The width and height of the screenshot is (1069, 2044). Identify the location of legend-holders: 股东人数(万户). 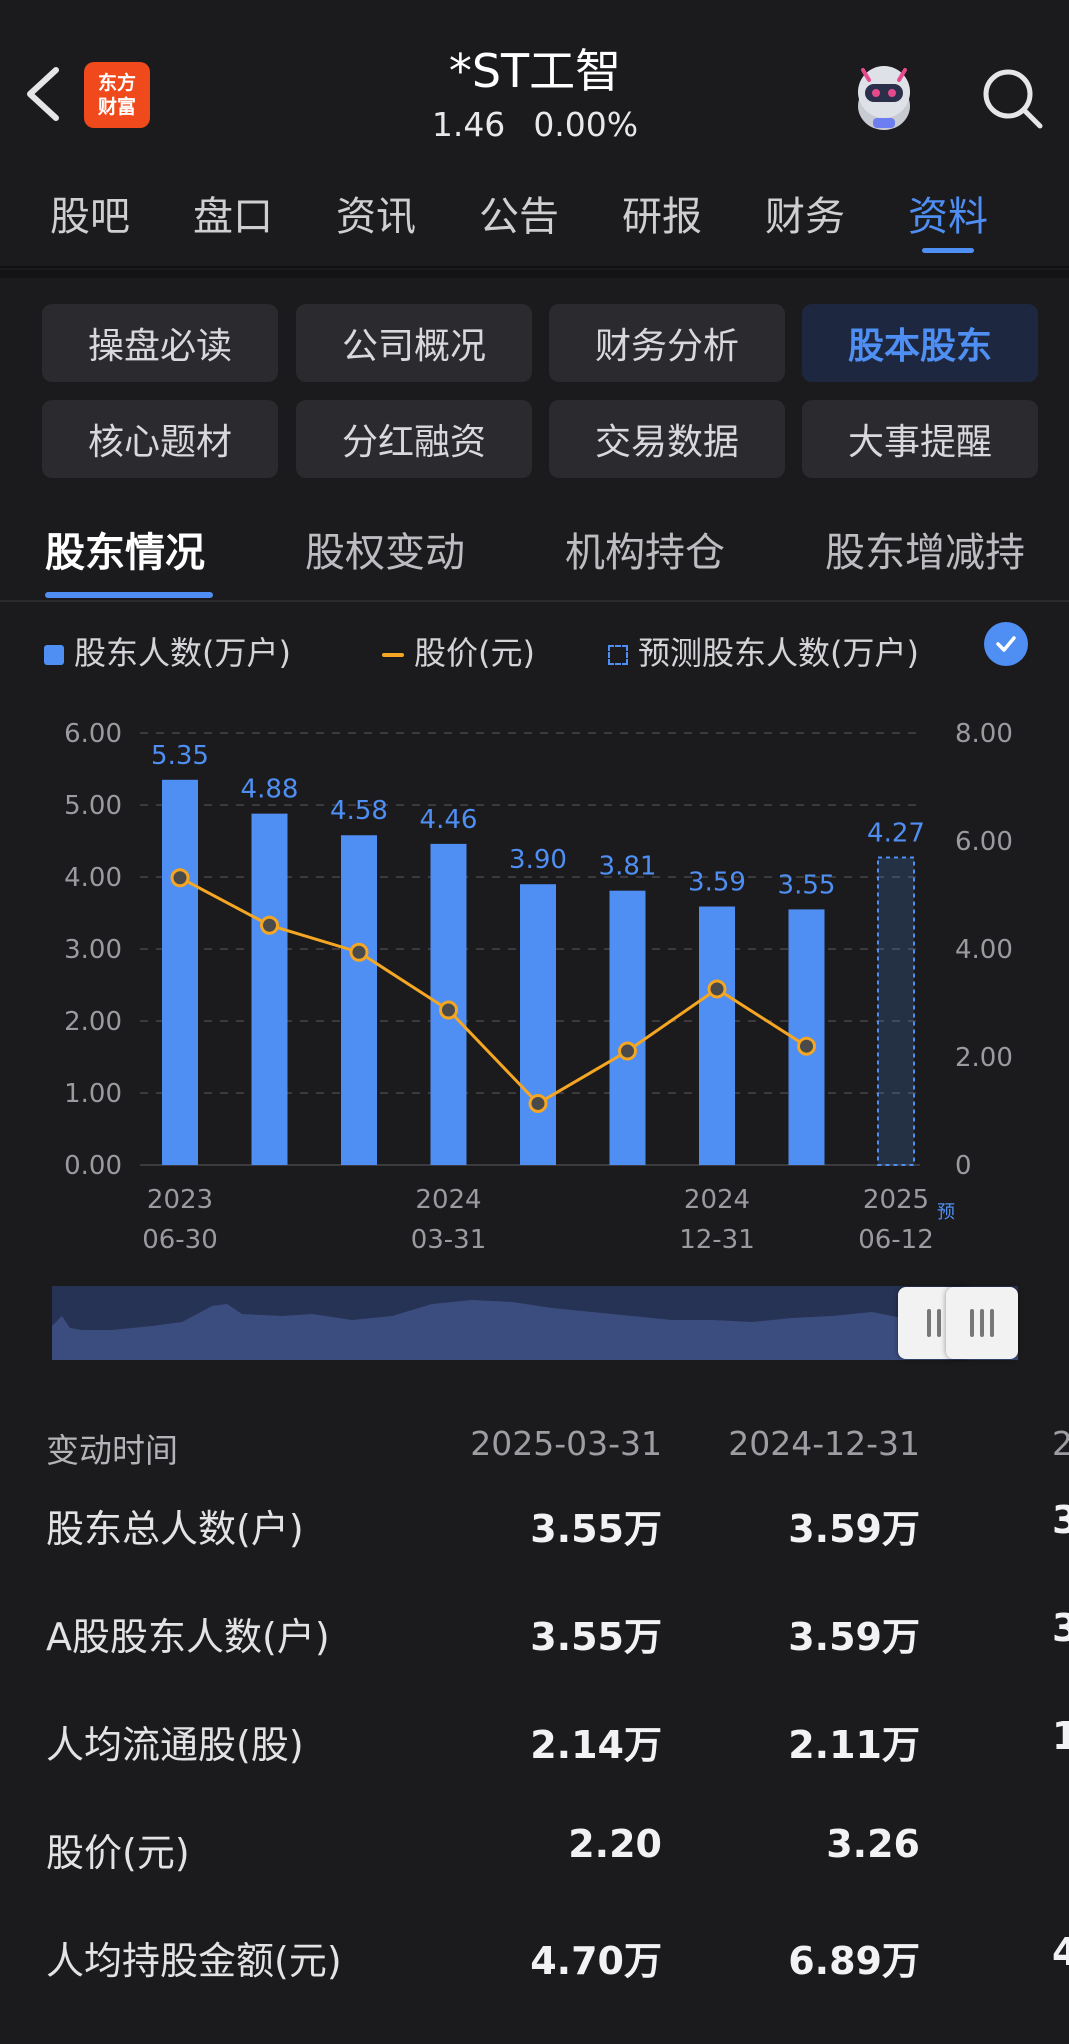
(167, 651).